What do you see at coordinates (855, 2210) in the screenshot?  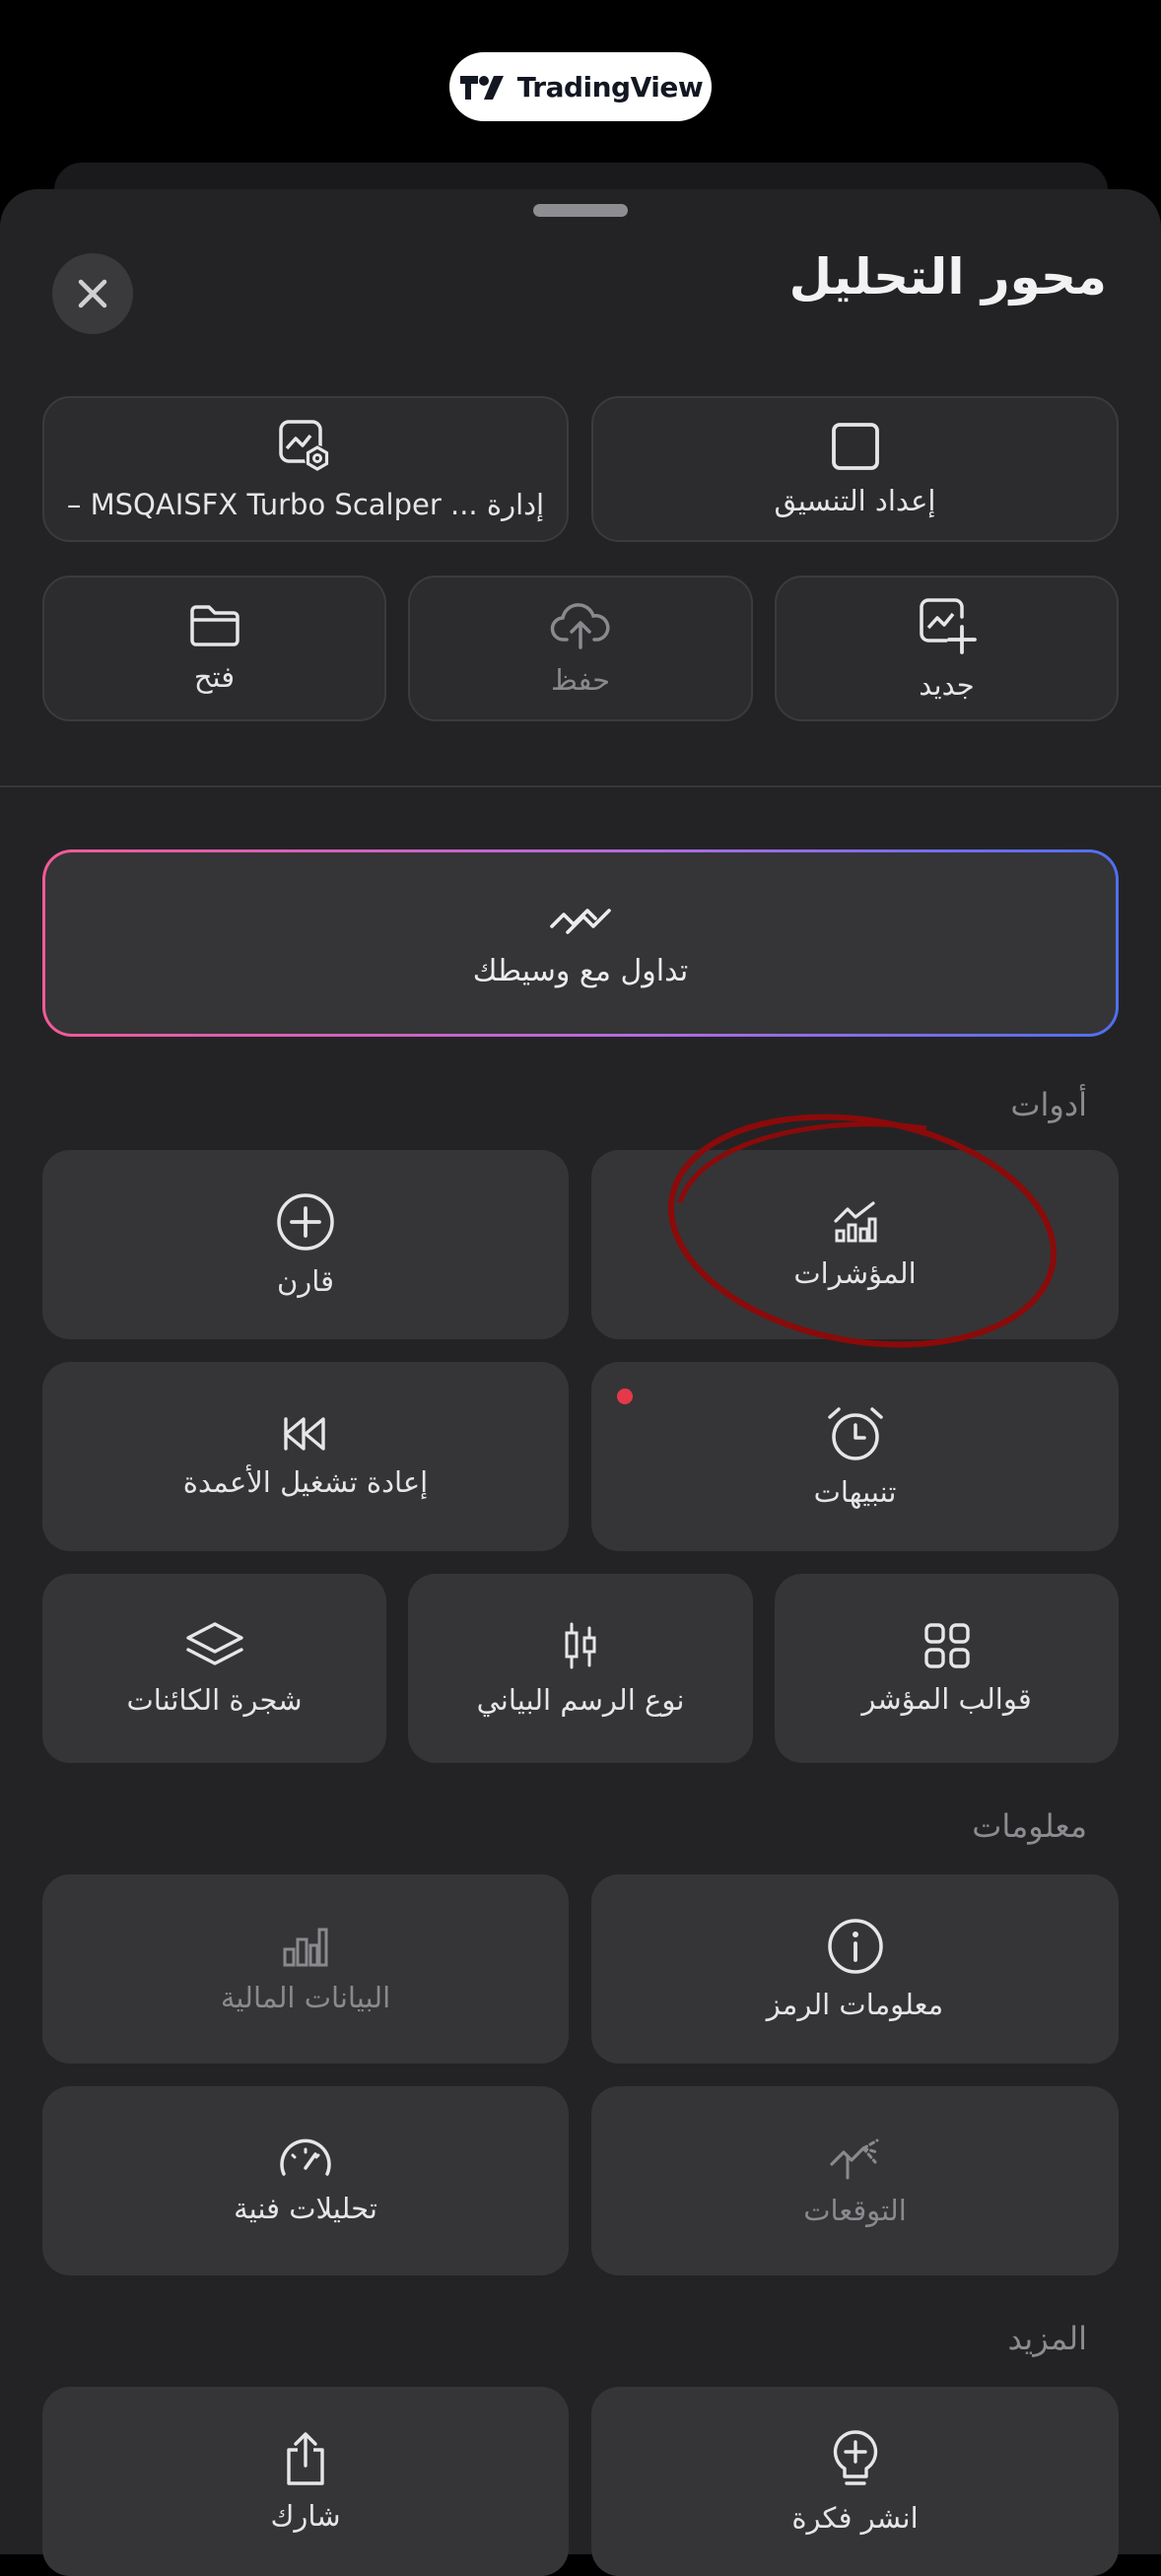 I see `forecasts-label: التوقعات` at bounding box center [855, 2210].